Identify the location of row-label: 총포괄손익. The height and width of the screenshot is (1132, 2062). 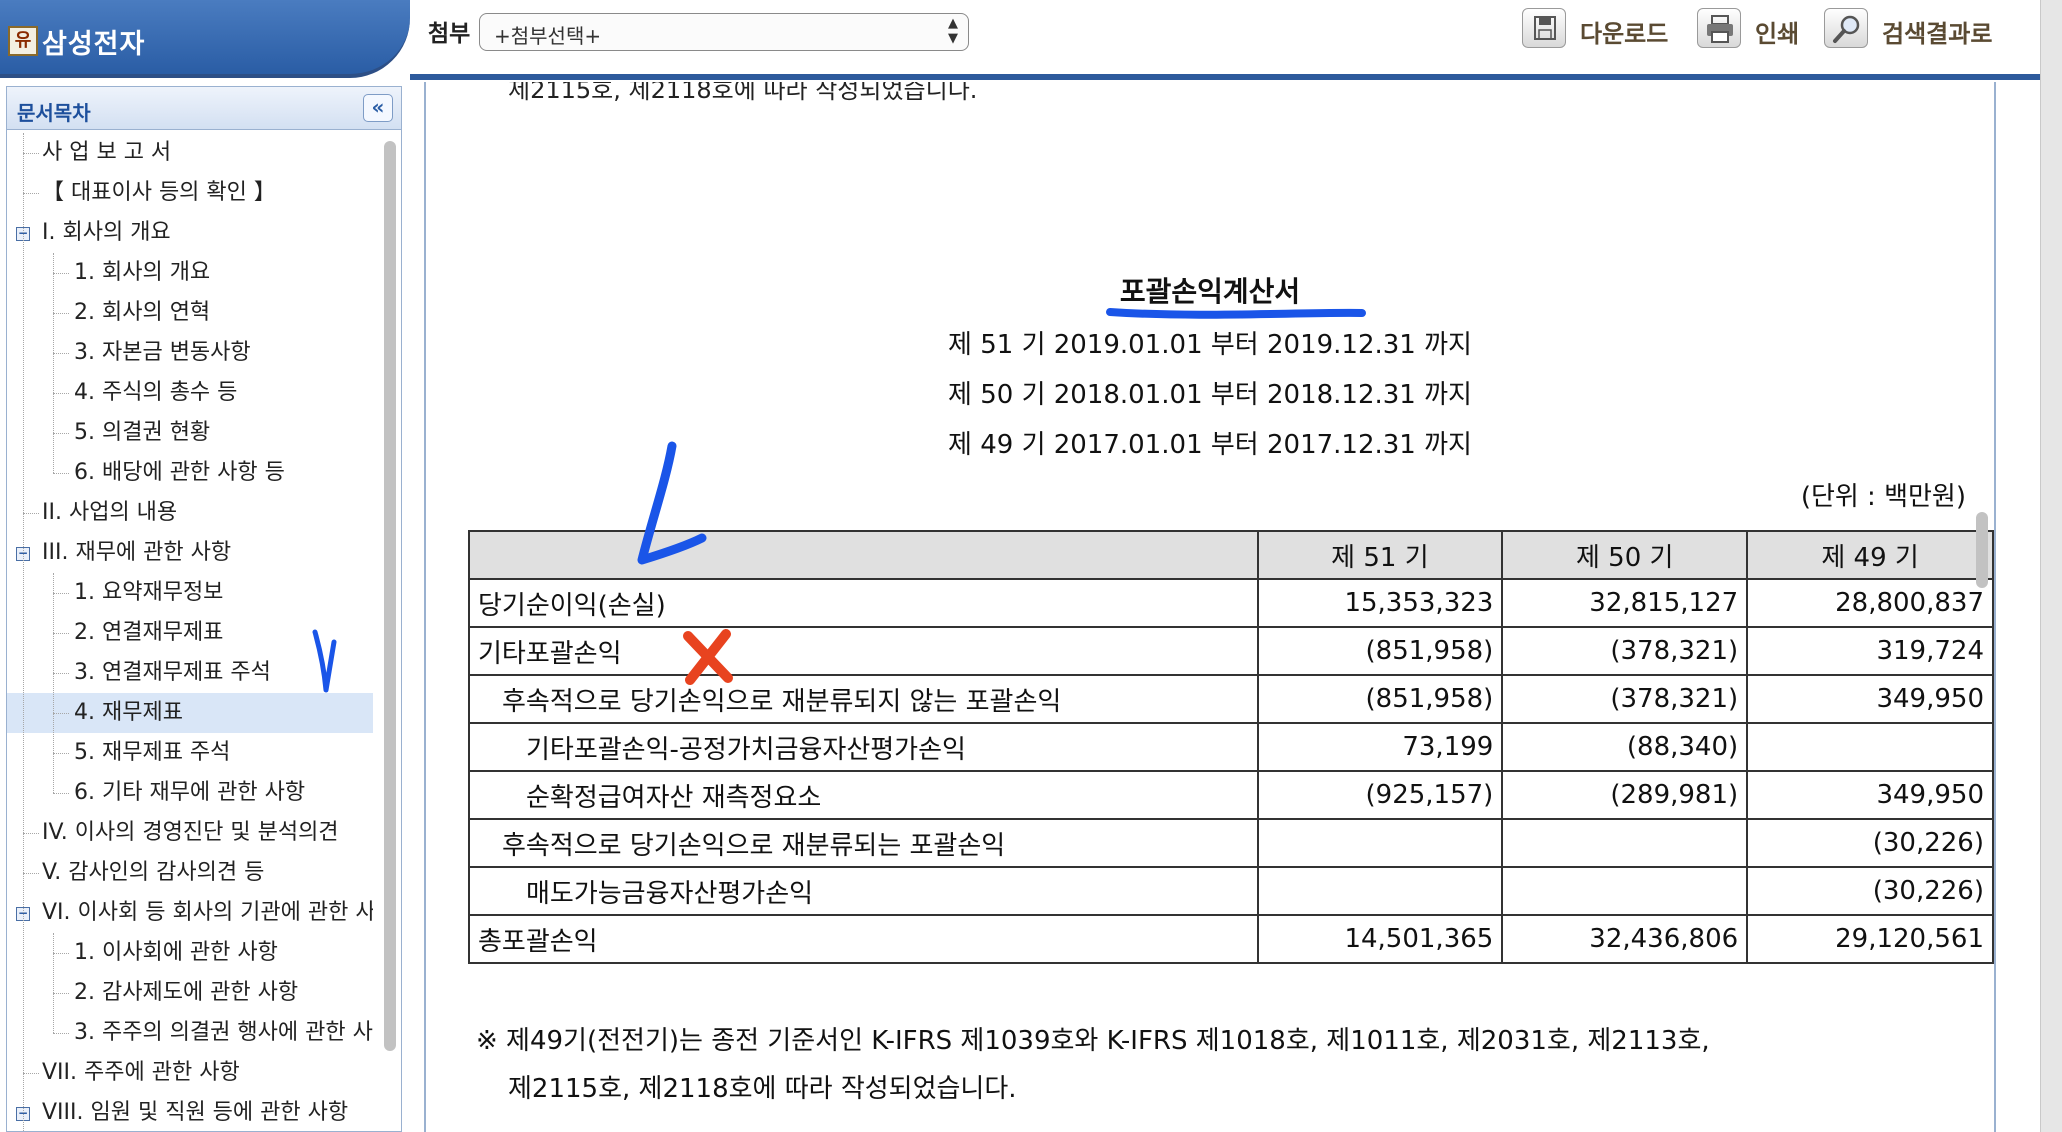
(863, 939).